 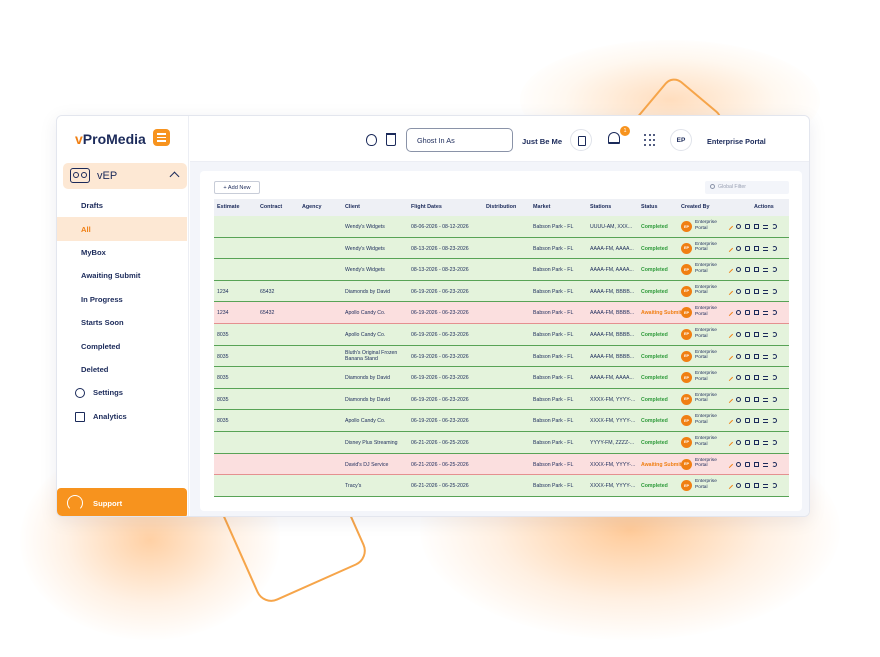 What do you see at coordinates (614, 138) in the screenshot?
I see `bell-icon` at bounding box center [614, 138].